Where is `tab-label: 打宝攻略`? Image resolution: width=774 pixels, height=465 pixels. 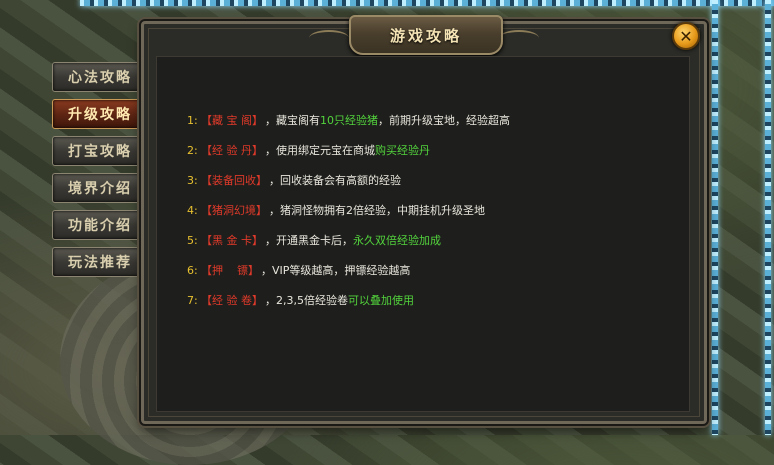
tab-label: 打宝攻略 is located at coordinates (100, 152).